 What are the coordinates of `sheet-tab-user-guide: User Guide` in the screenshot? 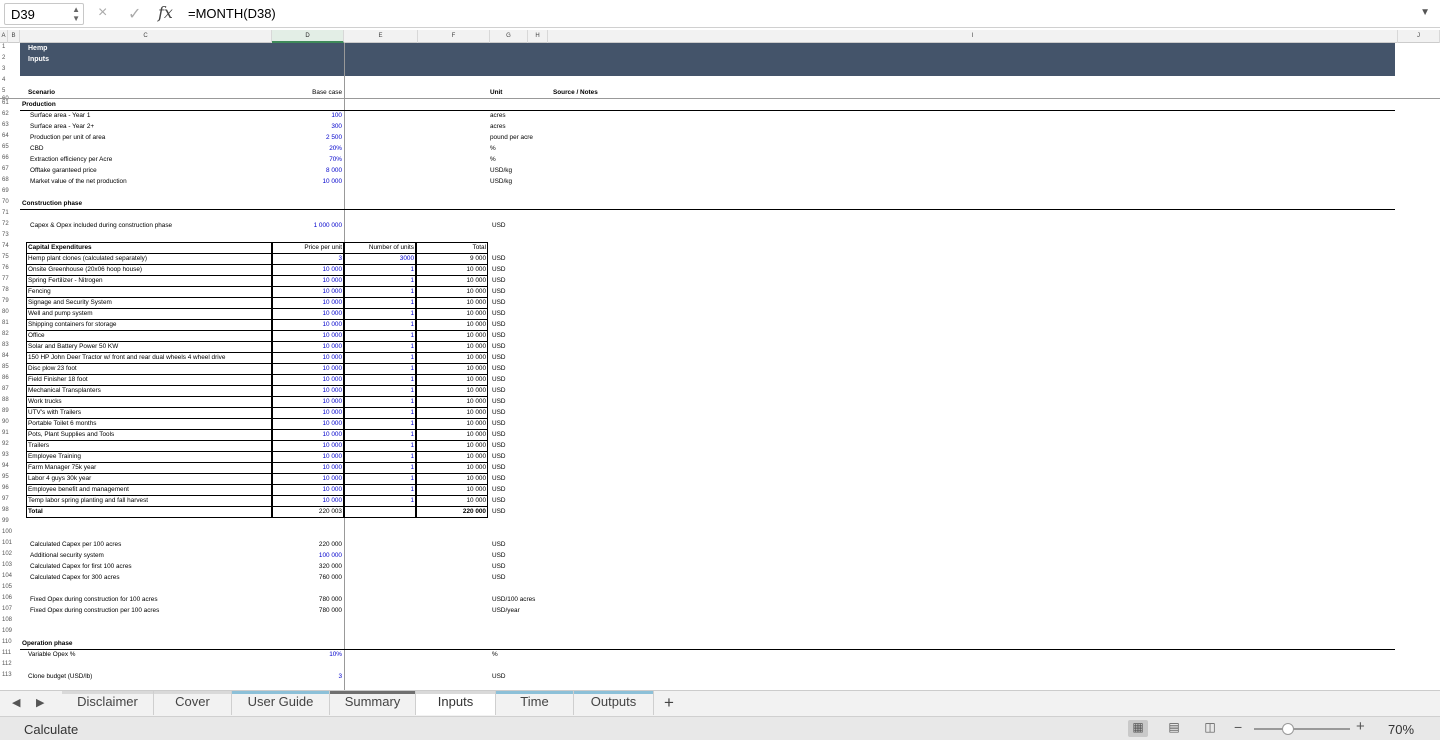 It's located at (281, 703).